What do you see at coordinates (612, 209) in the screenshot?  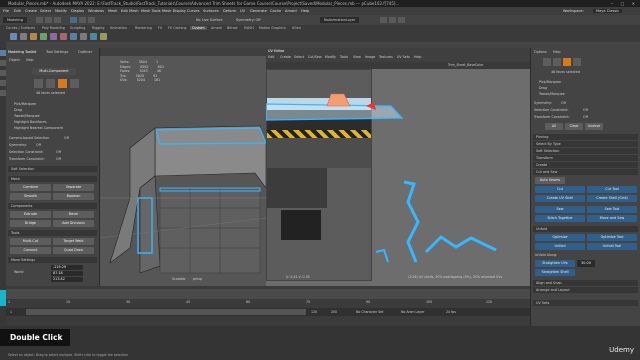 I see `sew-tool-button: Sew Tool` at bounding box center [612, 209].